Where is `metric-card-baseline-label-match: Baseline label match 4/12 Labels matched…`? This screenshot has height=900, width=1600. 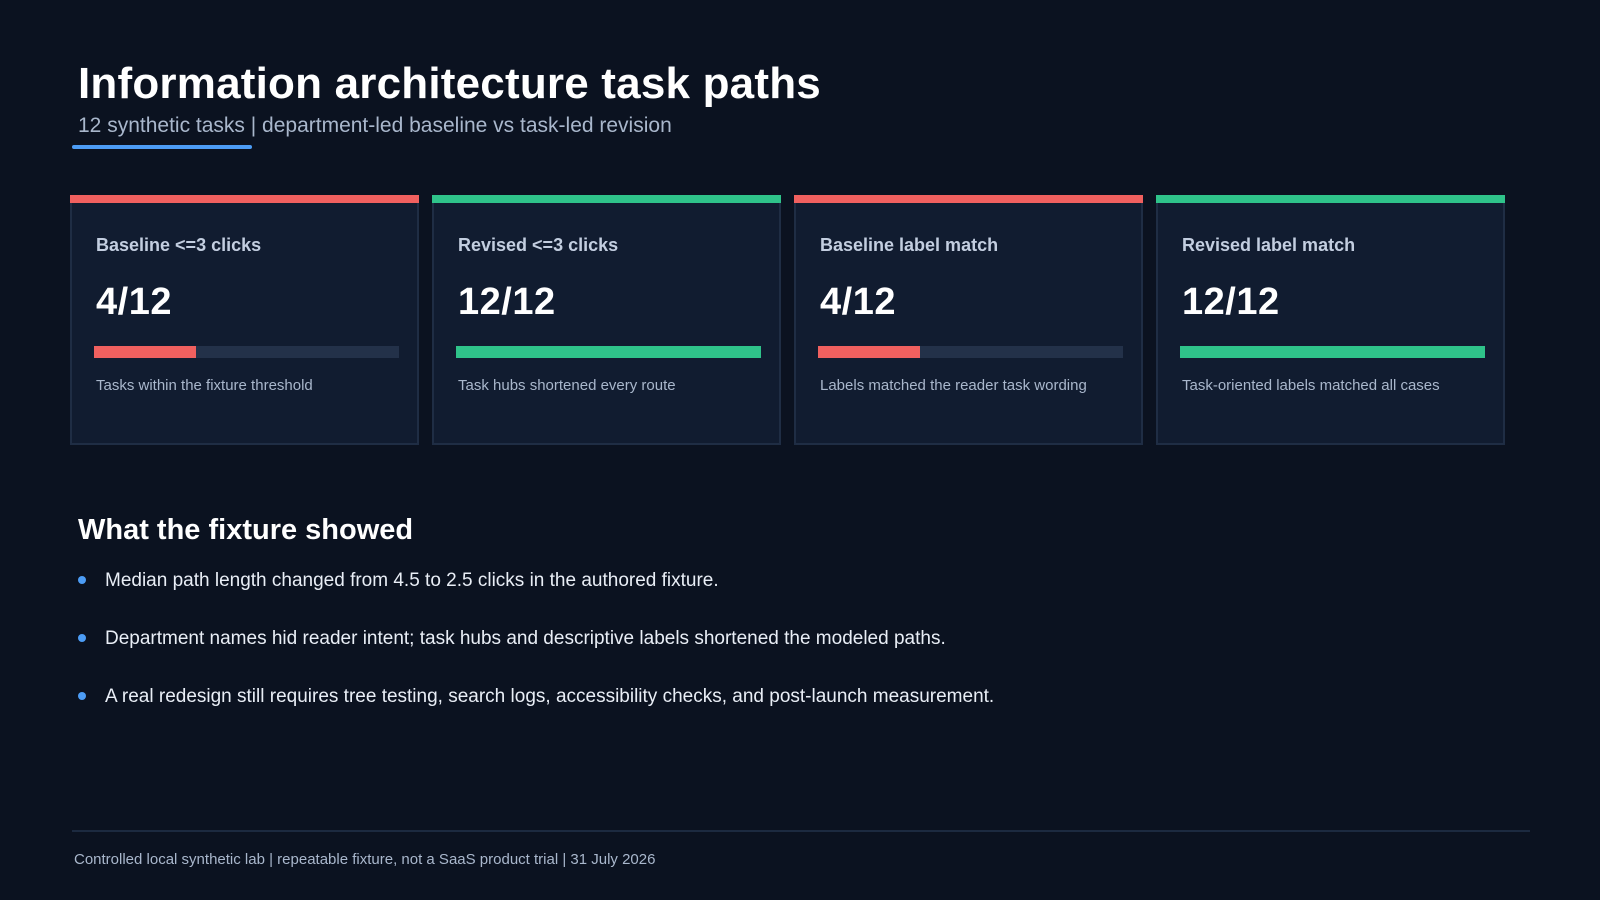
metric-card-baseline-label-match: Baseline label match 4/12 Labels matched… is located at coordinates (968, 320).